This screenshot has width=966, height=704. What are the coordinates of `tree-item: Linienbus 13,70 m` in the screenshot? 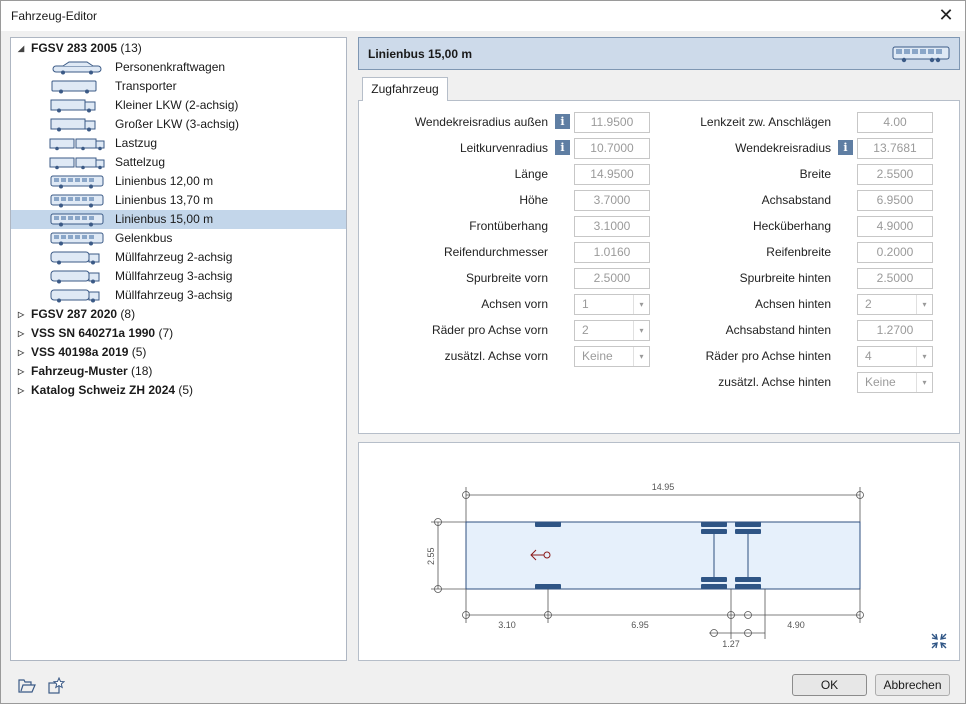 It's located at (178, 200).